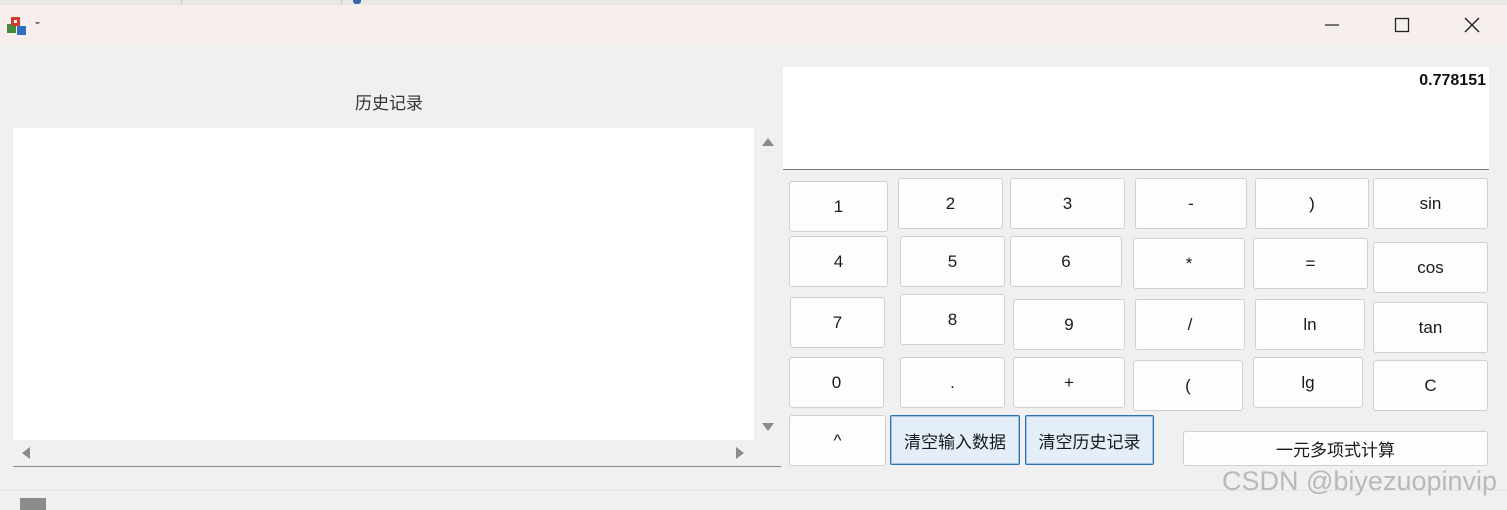 Image resolution: width=1507 pixels, height=510 pixels. What do you see at coordinates (1069, 382) in the screenshot?
I see `key-plus: +` at bounding box center [1069, 382].